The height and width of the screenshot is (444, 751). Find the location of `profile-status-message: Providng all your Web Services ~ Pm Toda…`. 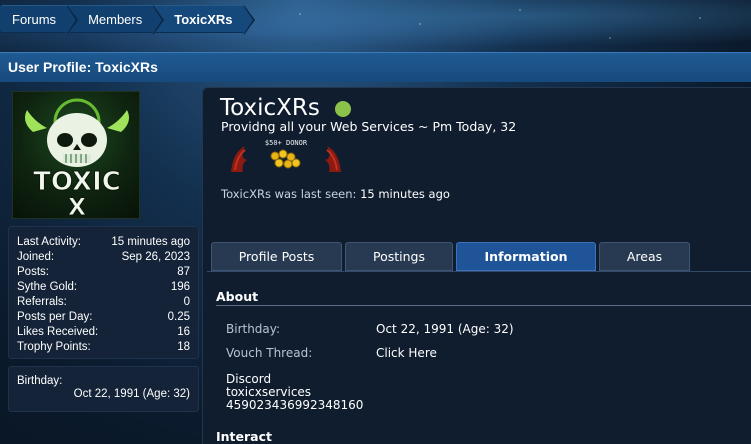

profile-status-message: Providng all your Web Services ~ Pm Toda… is located at coordinates (369, 126).